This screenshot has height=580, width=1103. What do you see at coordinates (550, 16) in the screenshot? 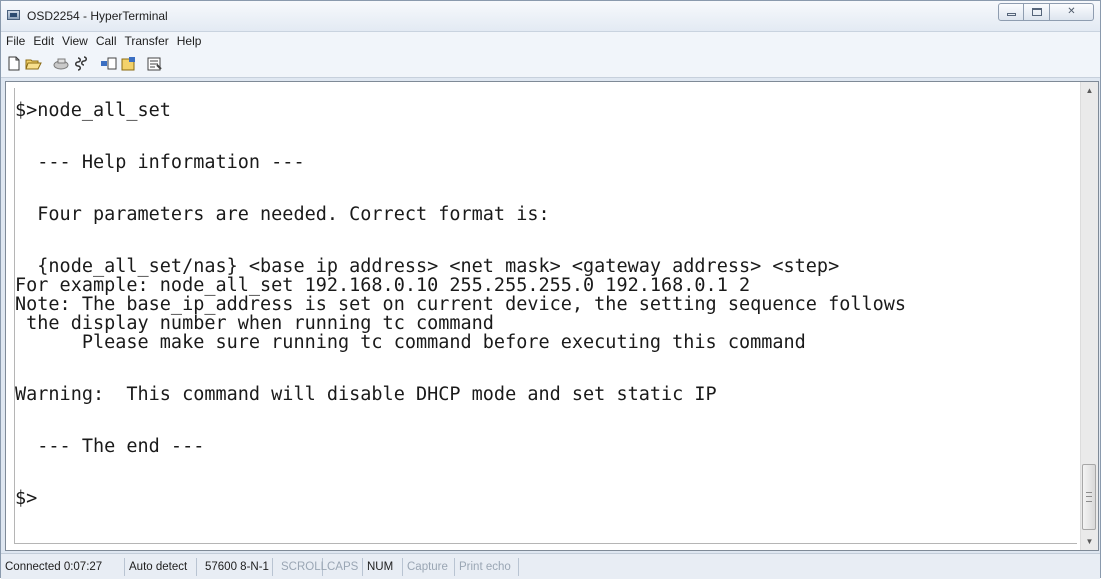
I see `title-bar: OSD2254 - HyperTerminal ✕` at bounding box center [550, 16].